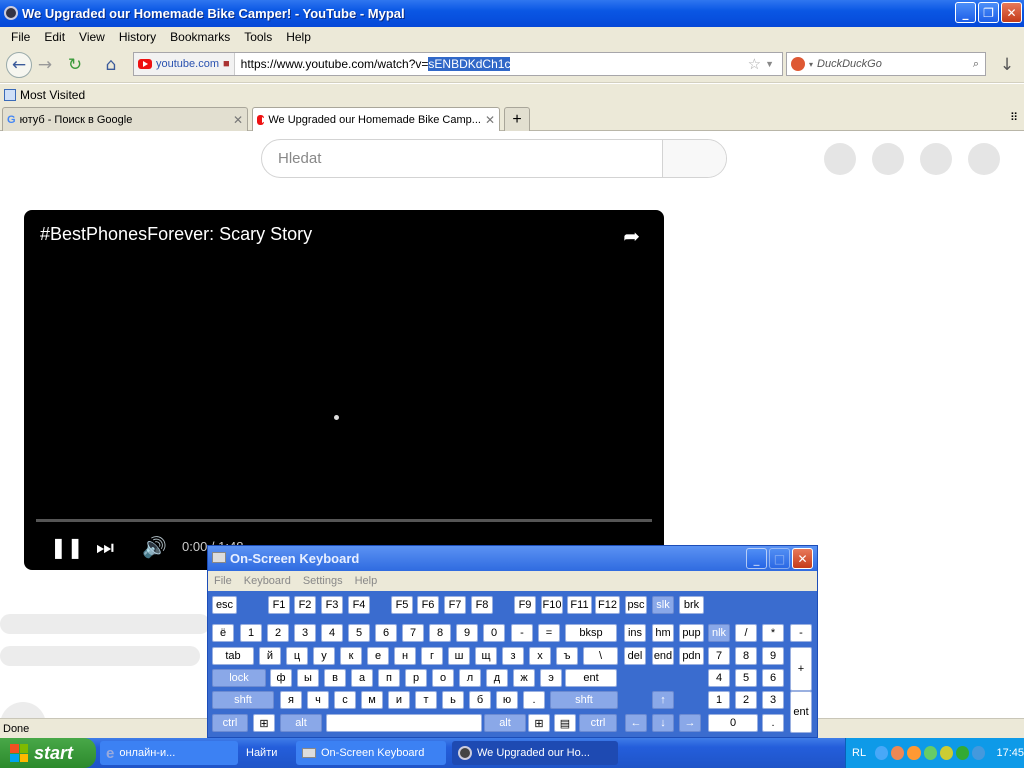  Describe the element at coordinates (551, 678) in the screenshot. I see `key-symbol: э` at that location.